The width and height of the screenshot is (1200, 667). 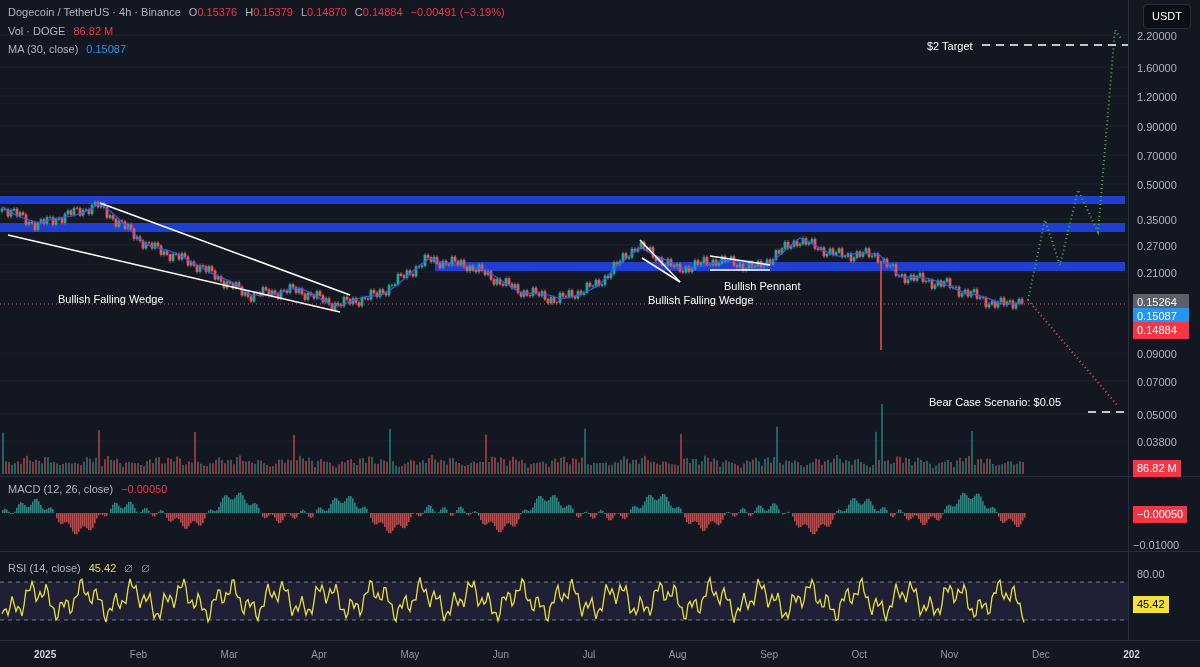 I want to click on axis-label: 1.60000, so click(x=1157, y=68).